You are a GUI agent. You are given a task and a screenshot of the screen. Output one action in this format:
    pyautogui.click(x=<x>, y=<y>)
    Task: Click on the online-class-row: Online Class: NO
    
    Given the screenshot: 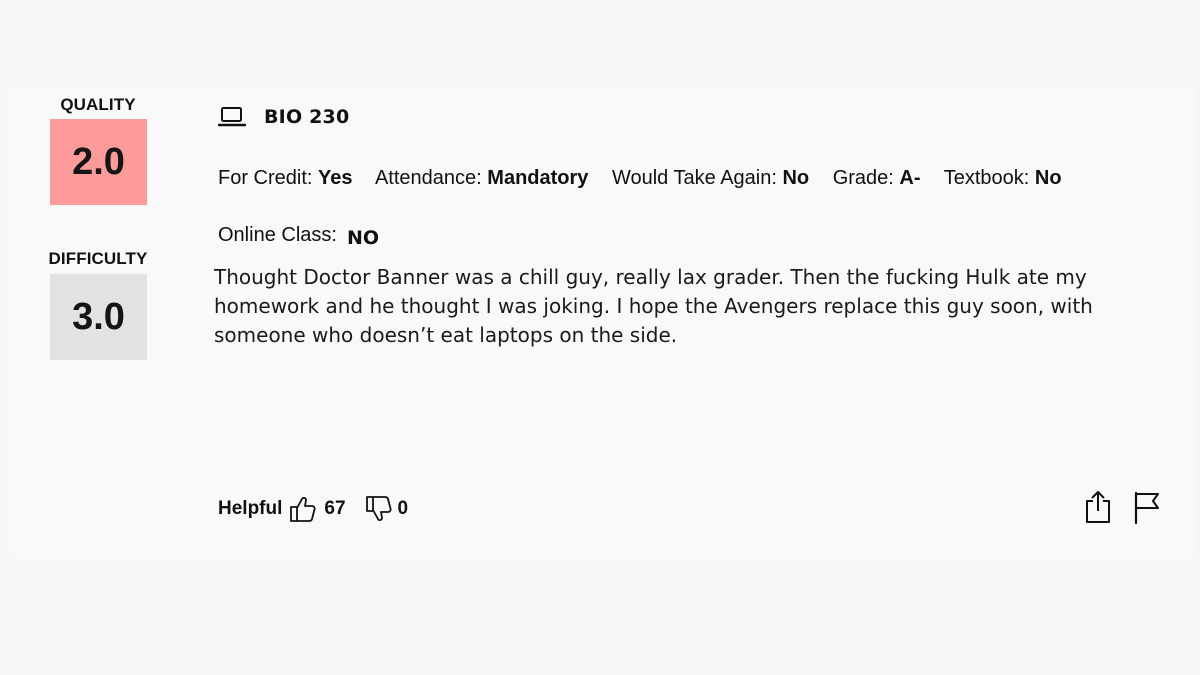 What is the action you would take?
    pyautogui.click(x=298, y=236)
    